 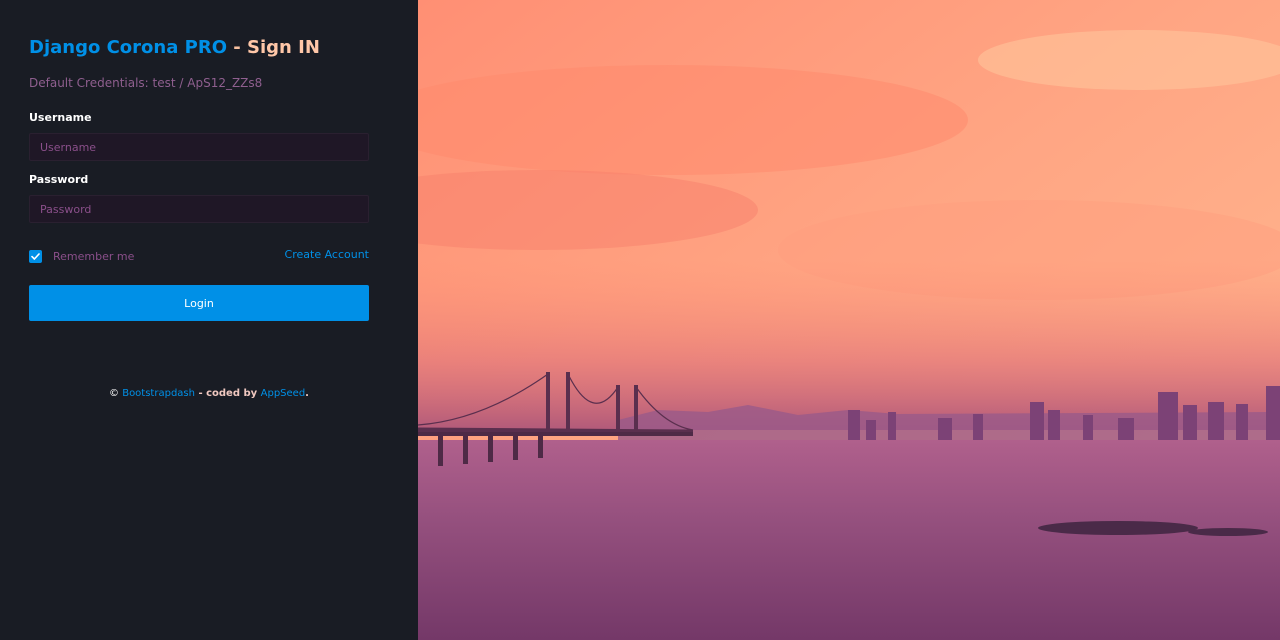 I want to click on footer: © Bootstrapdash - coded by AppSeed., so click(x=209, y=393).